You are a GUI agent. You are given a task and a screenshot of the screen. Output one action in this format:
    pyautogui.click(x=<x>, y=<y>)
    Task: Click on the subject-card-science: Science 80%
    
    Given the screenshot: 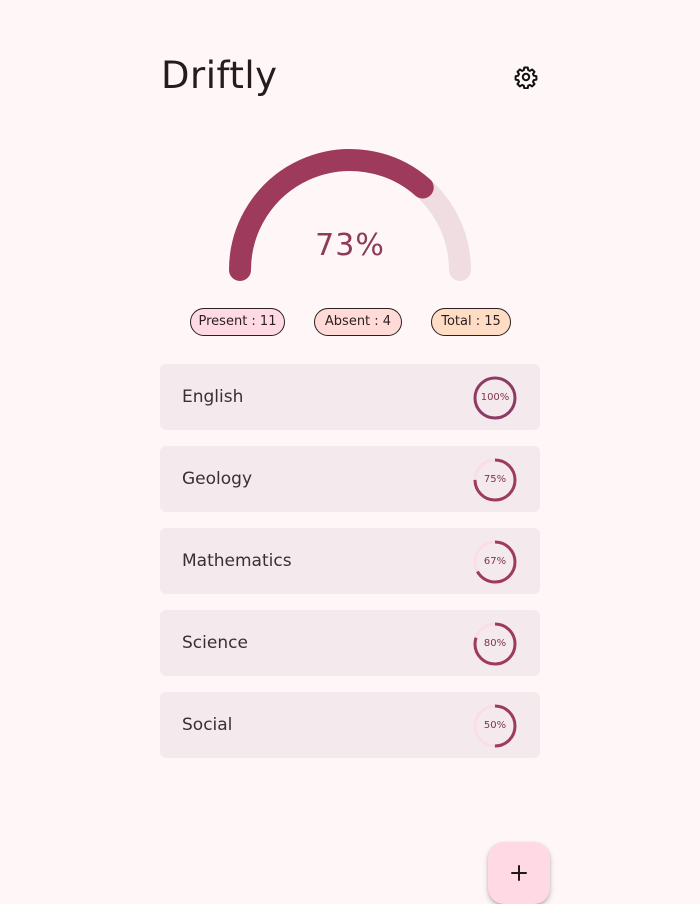 What is the action you would take?
    pyautogui.click(x=350, y=643)
    